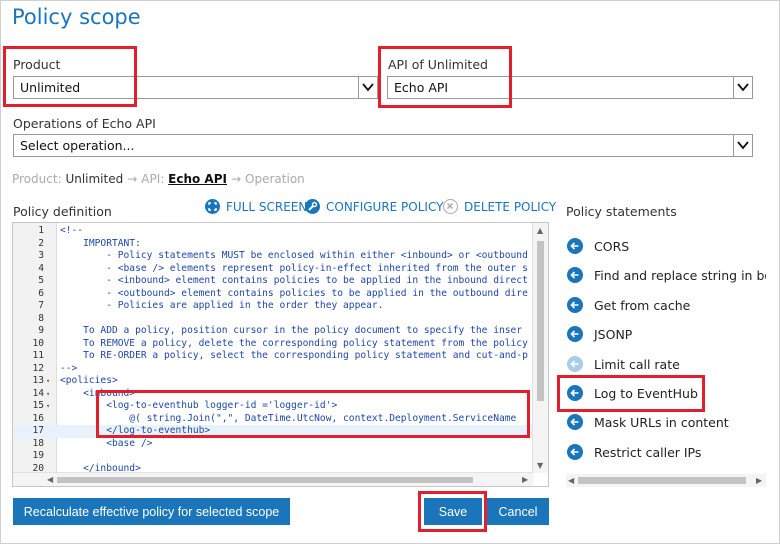 This screenshot has width=780, height=544. What do you see at coordinates (38, 418) in the screenshot?
I see `line-number: 16` at bounding box center [38, 418].